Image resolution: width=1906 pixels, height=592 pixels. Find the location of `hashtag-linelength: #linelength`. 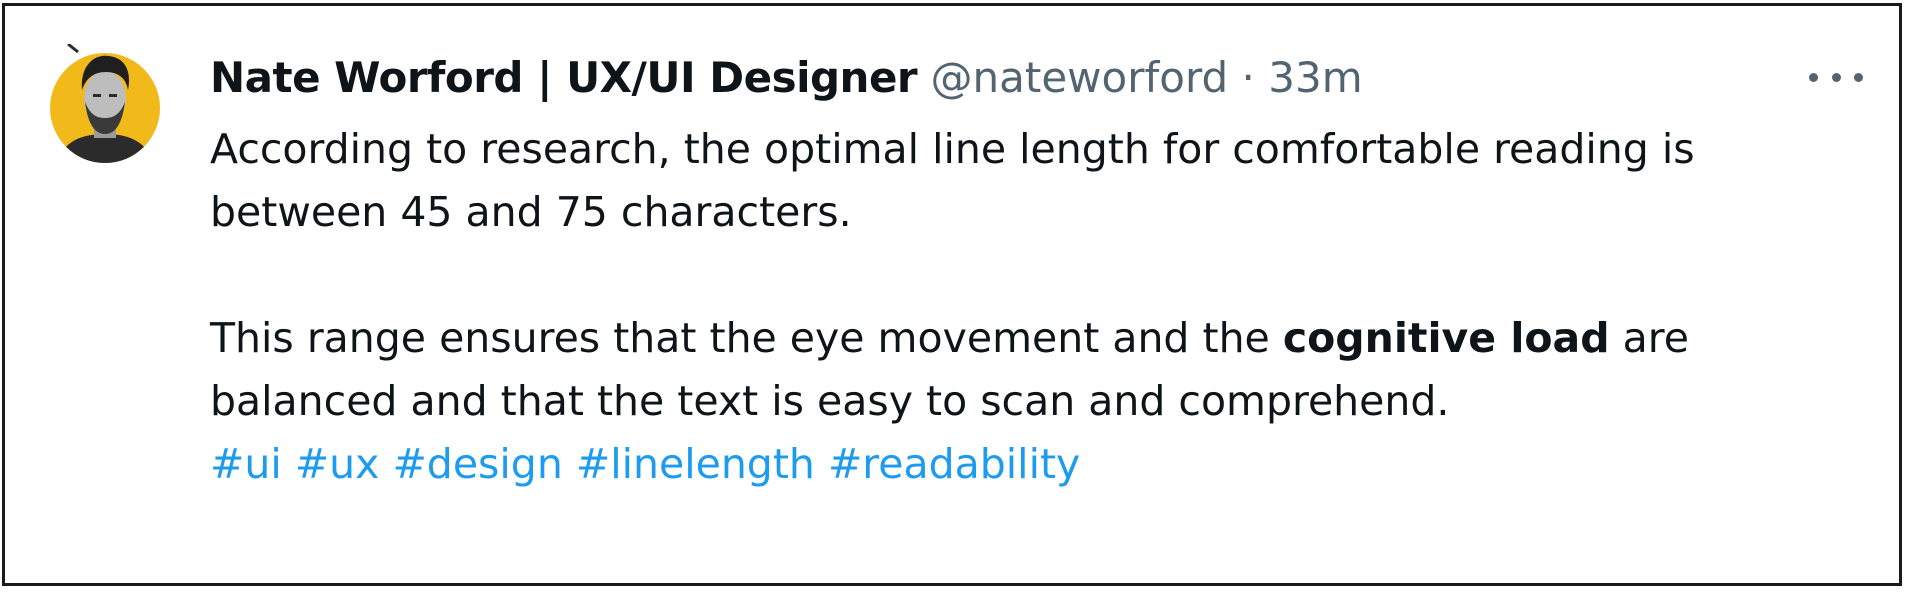

hashtag-linelength: #linelength is located at coordinates (695, 464).